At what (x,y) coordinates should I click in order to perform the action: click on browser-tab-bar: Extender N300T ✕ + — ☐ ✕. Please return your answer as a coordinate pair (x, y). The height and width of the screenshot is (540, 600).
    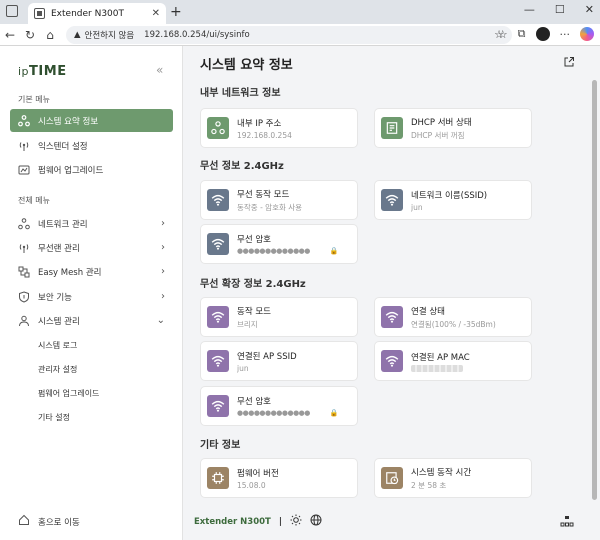
    Looking at the image, I should click on (300, 12).